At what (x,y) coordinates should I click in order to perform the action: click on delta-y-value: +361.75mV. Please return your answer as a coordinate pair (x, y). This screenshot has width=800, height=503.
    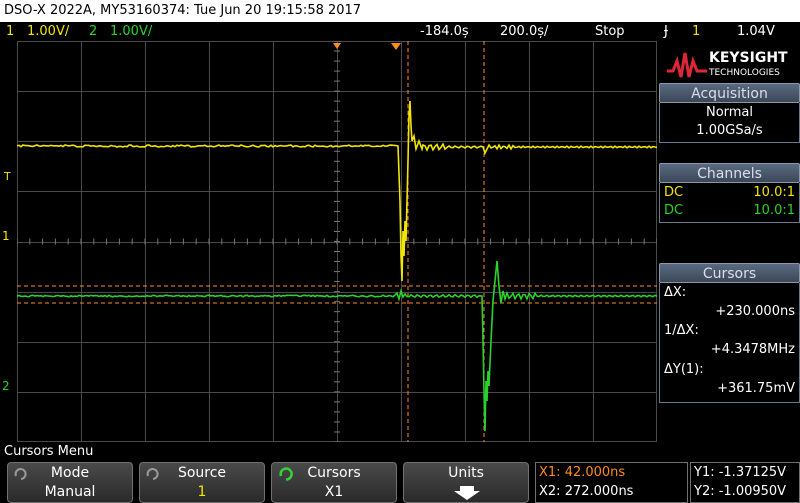
    Looking at the image, I should click on (756, 388).